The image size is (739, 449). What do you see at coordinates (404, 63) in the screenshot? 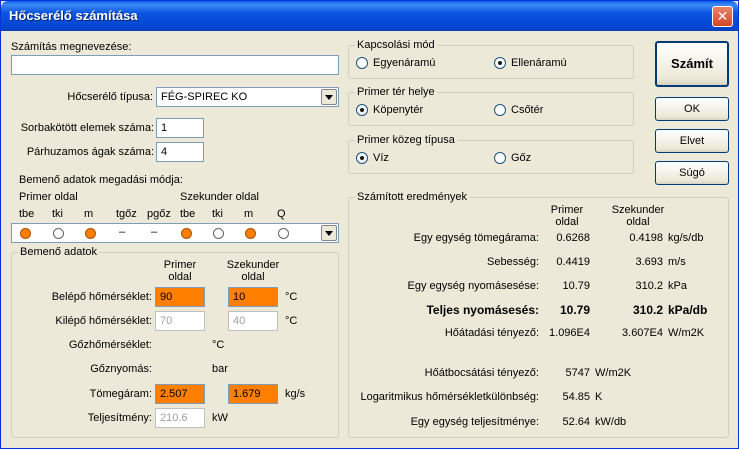
I see `radio-co-current-label: Egyenáramú` at bounding box center [404, 63].